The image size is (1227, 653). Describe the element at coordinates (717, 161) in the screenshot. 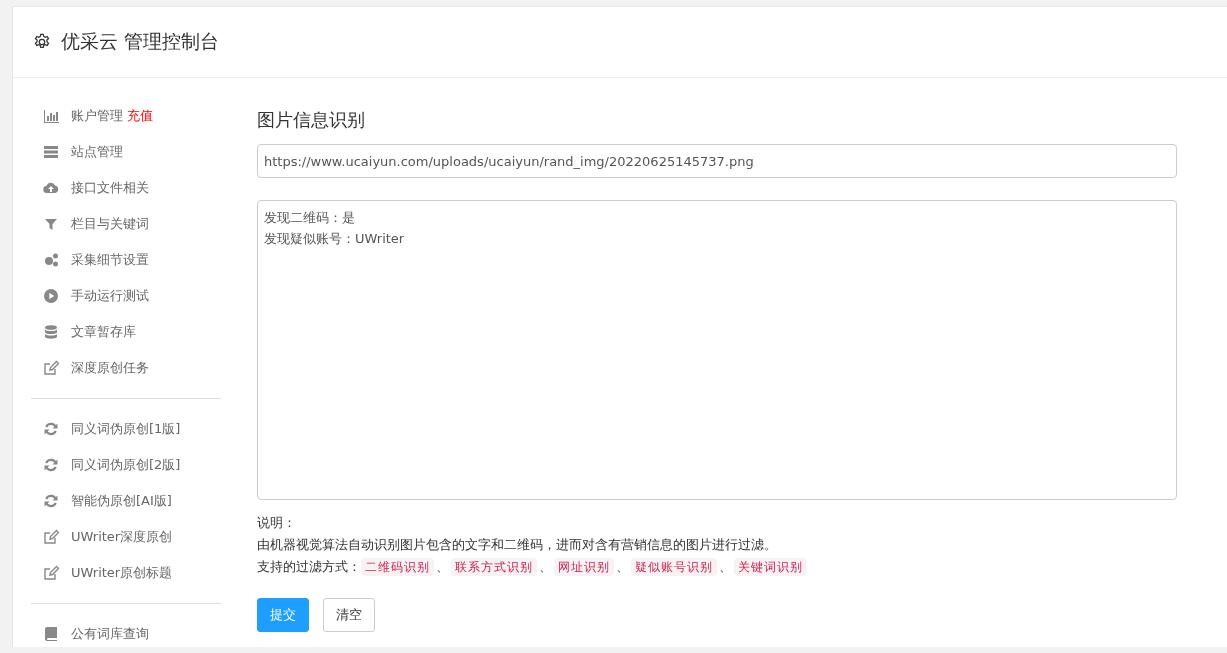

I see `url-field: https://www.ucaiyun.com/uploads/ucaiyun/rand_img/20220625145737.png` at that location.